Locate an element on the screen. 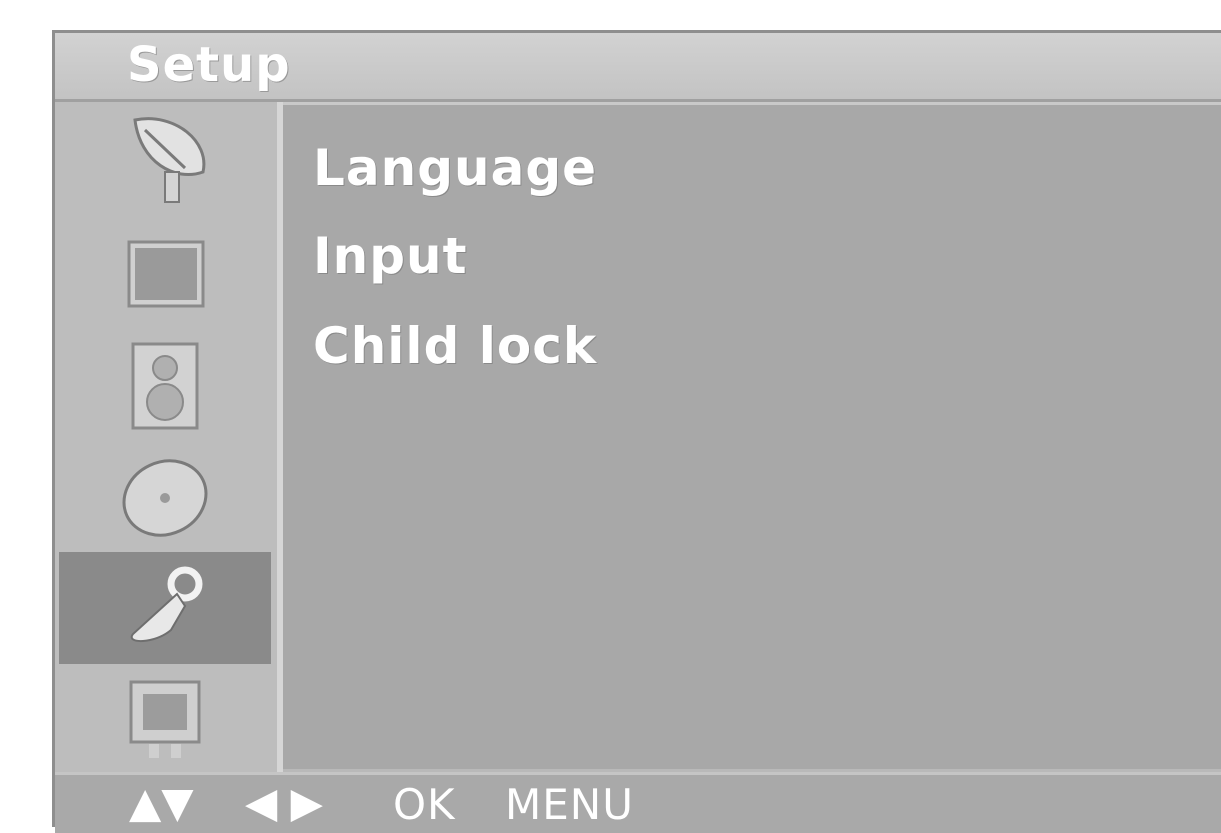  menu-item-child-lock: Child lock is located at coordinates (455, 346).